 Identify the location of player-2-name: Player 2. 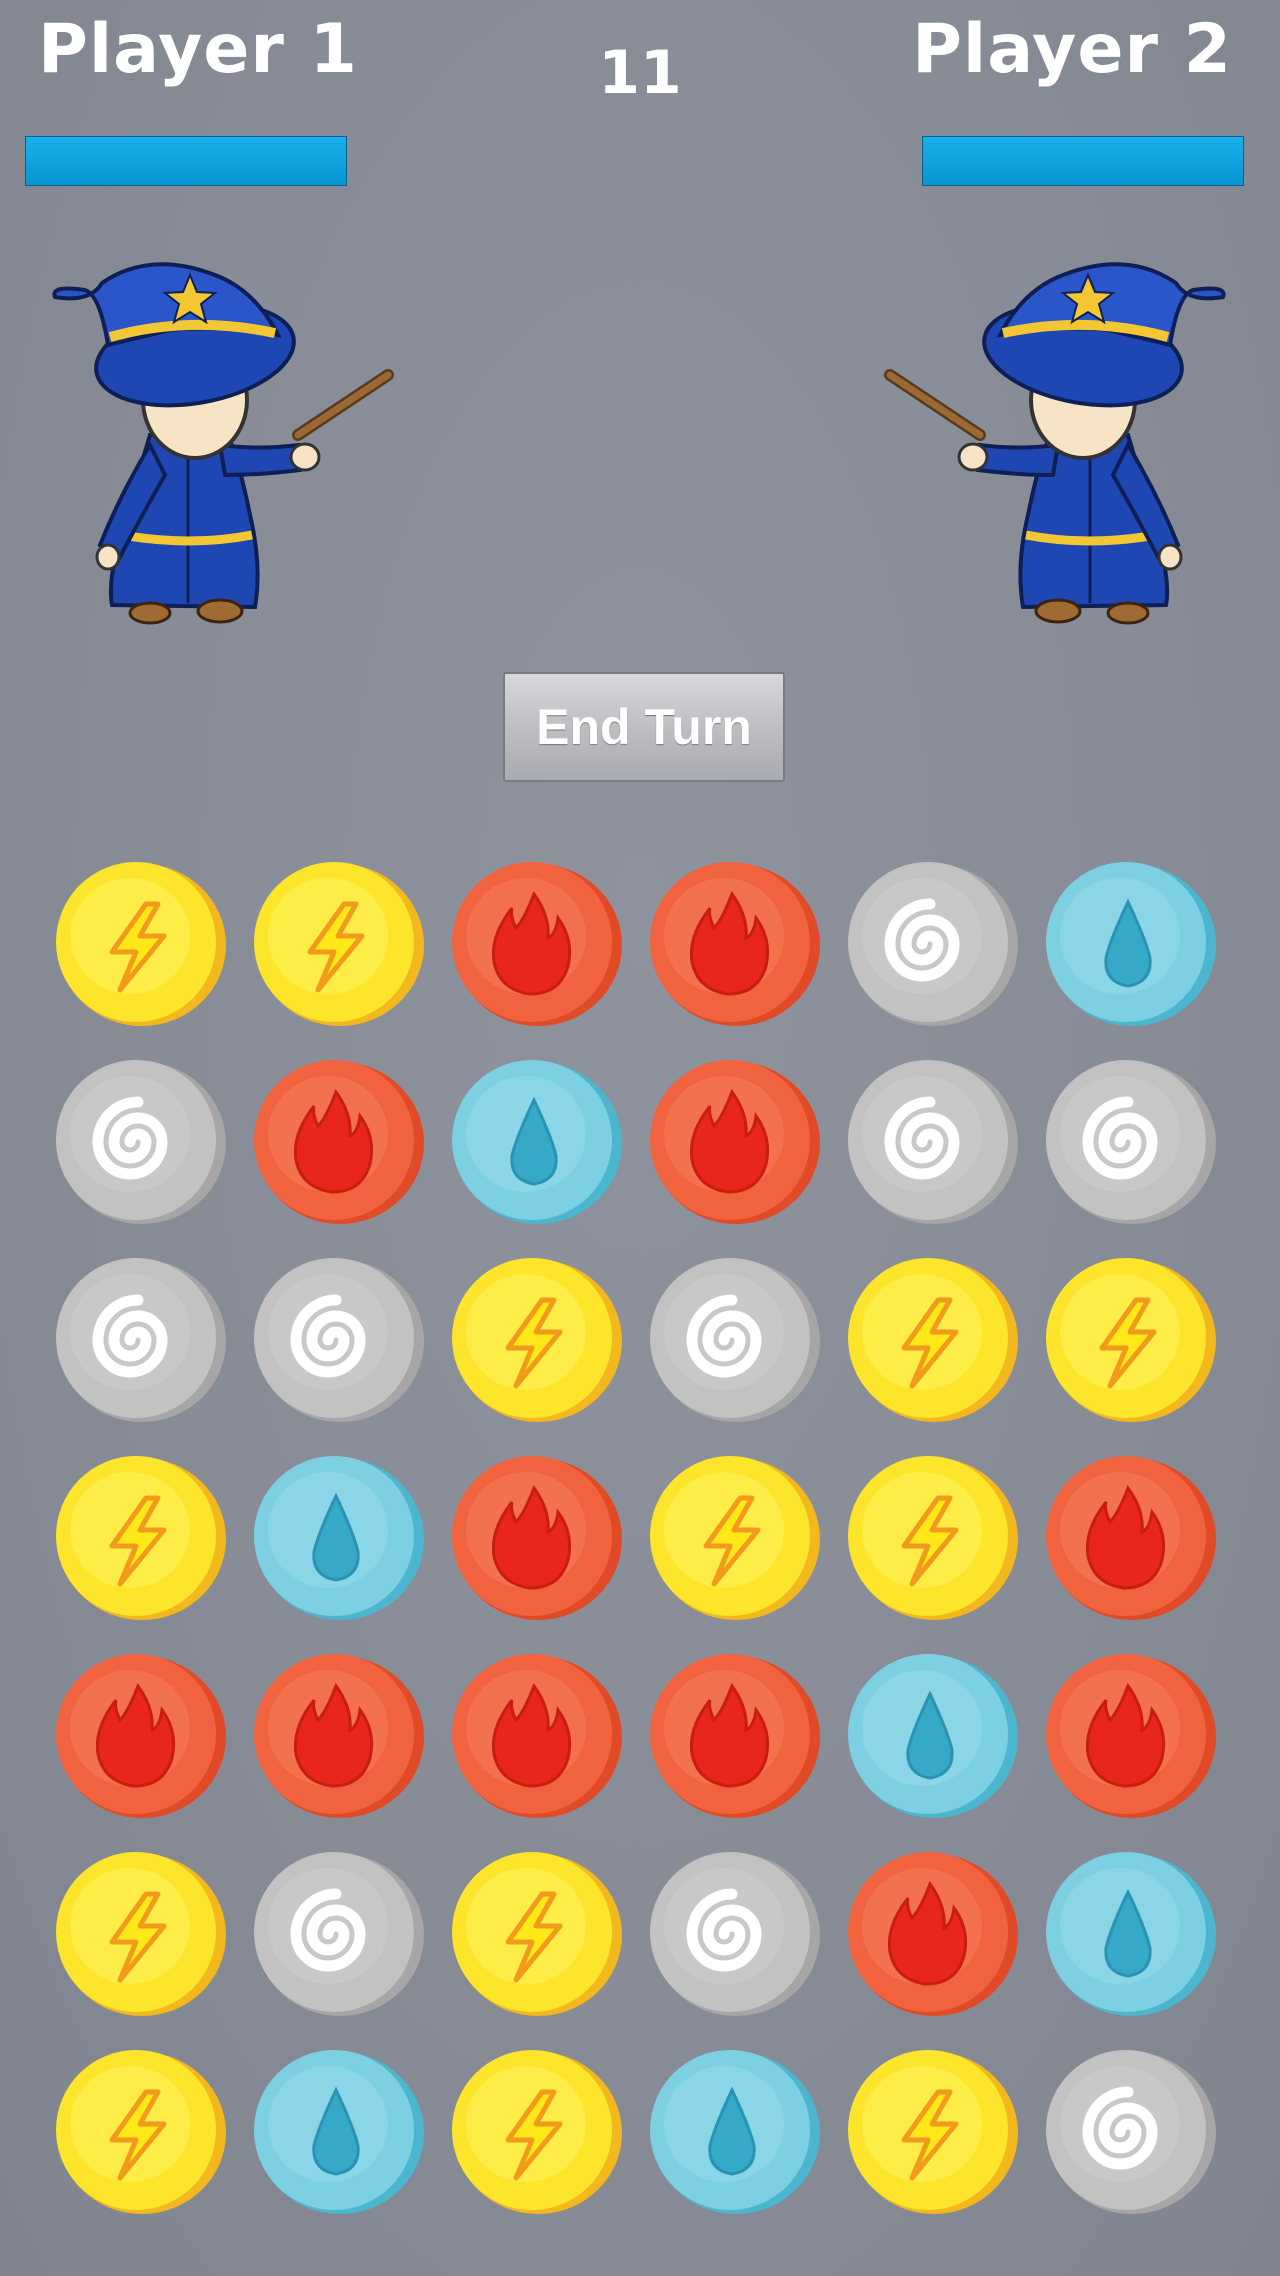
(1072, 49).